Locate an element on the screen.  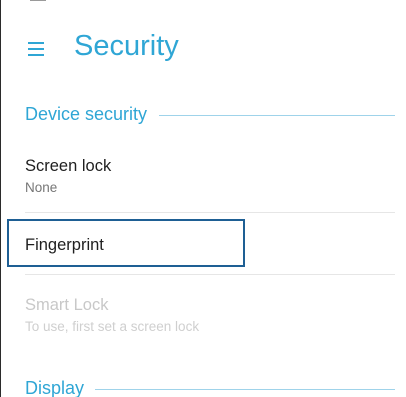
app-bar: Security is located at coordinates (203, 50).